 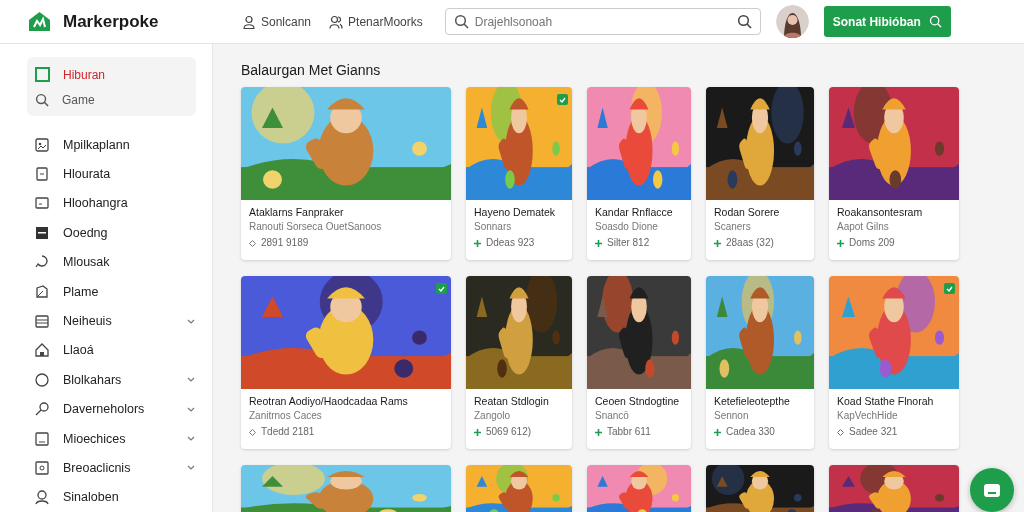 What do you see at coordinates (868, 416) in the screenshot?
I see `game-subtitle: KapVechHide` at bounding box center [868, 416].